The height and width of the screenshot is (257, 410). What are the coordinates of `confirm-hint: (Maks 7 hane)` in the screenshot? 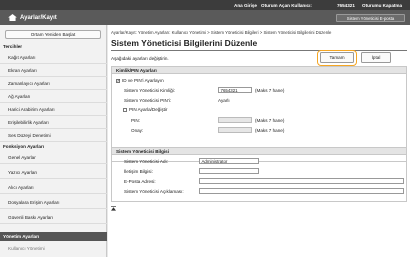 It's located at (270, 130).